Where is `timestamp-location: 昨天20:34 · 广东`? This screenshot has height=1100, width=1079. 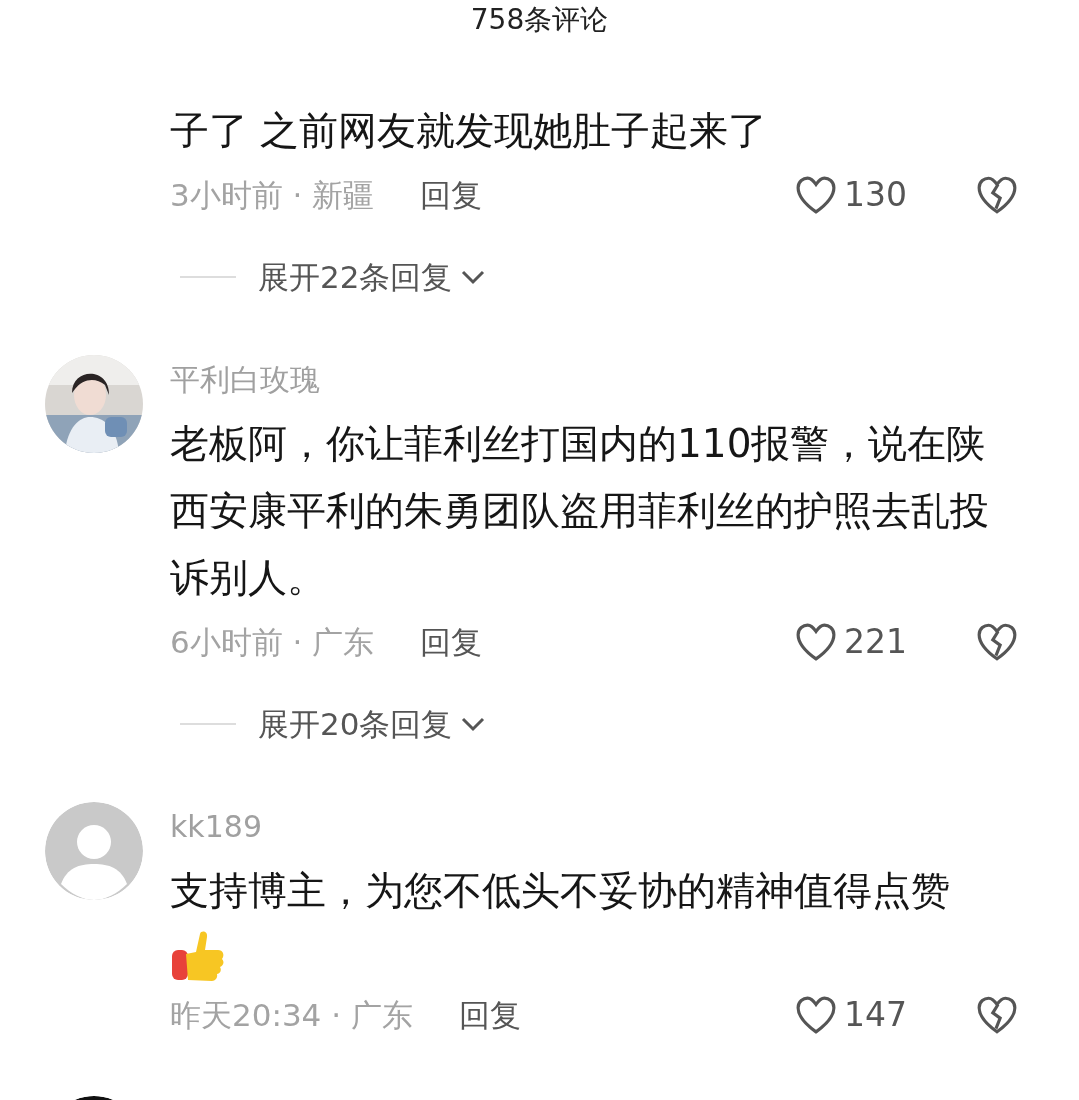
timestamp-location: 昨天20:34 · 广东 is located at coordinates (291, 1015).